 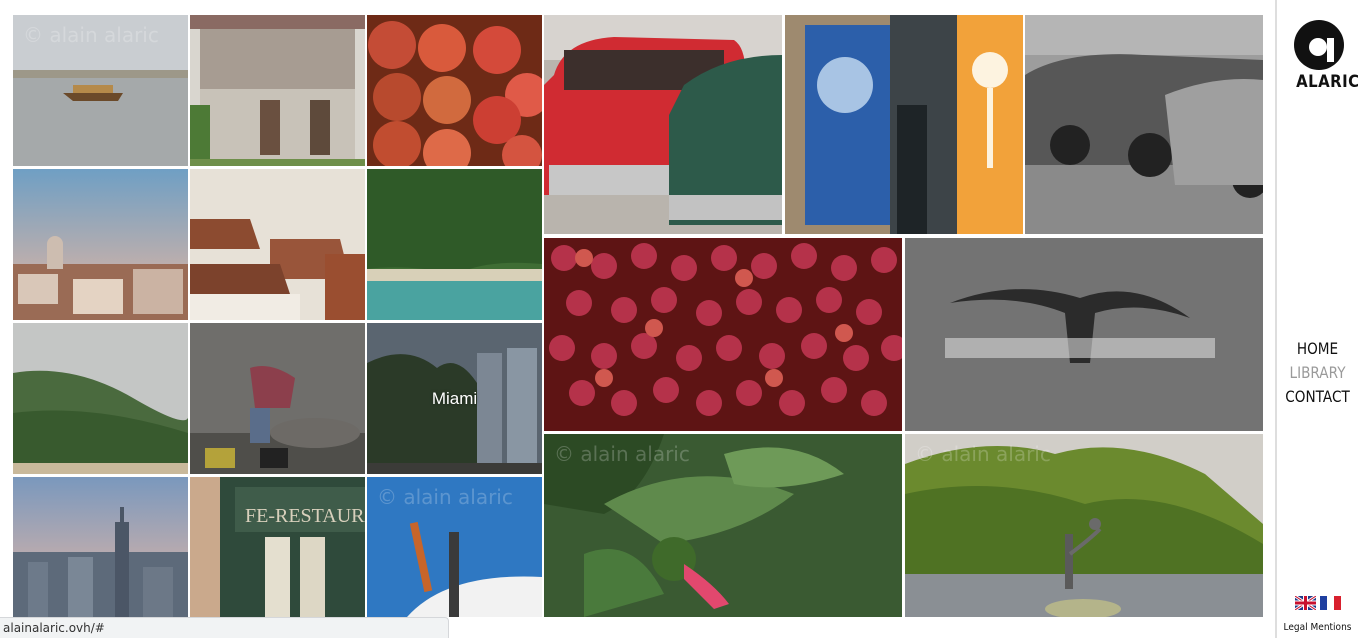 I want to click on photo-vintage-cars-bw, so click(x=1144, y=124).